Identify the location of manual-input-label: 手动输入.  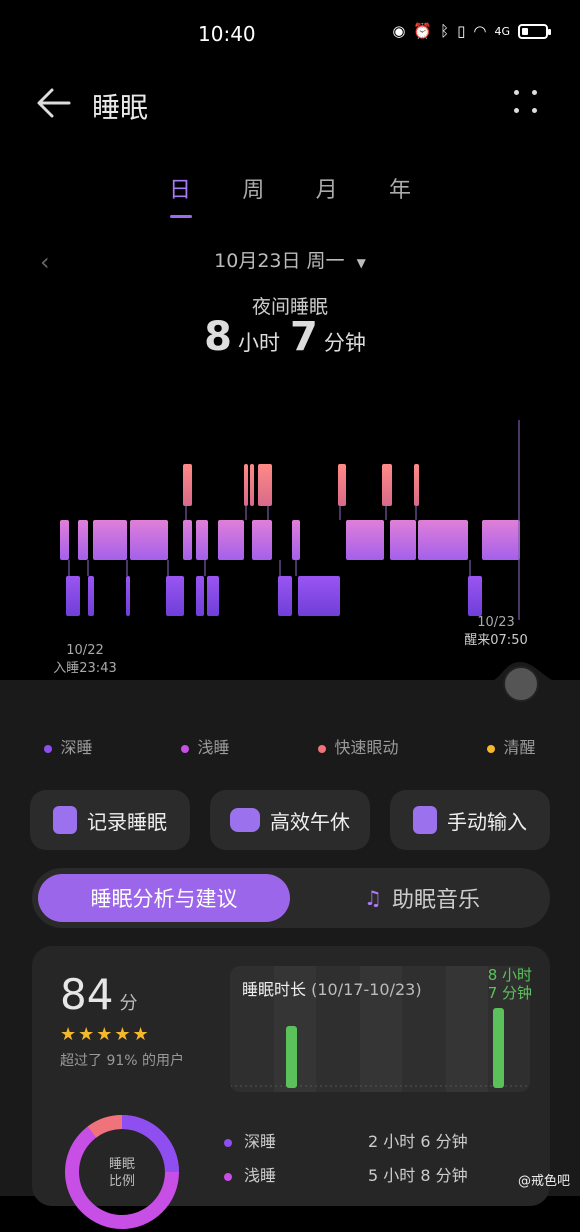
(487, 821).